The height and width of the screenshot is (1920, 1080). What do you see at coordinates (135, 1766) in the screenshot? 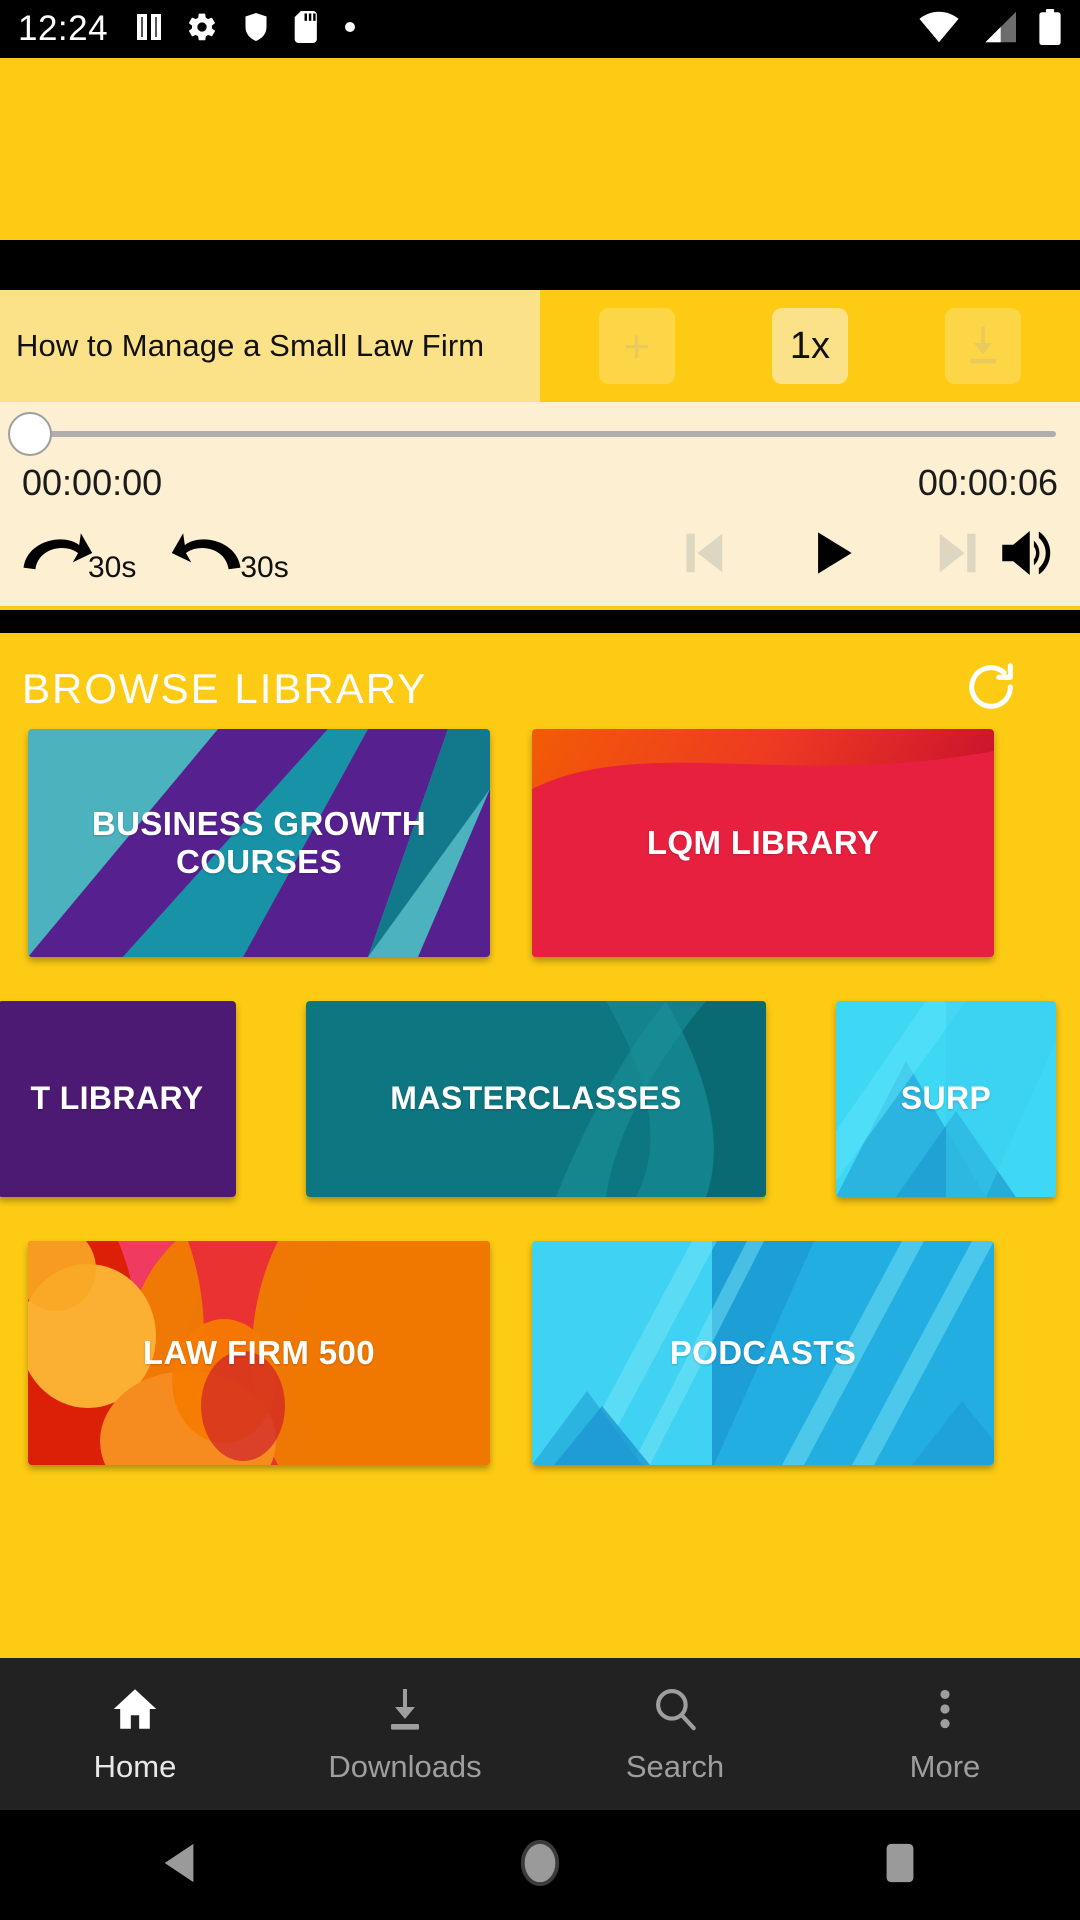
I see `nav-item-label: Home` at bounding box center [135, 1766].